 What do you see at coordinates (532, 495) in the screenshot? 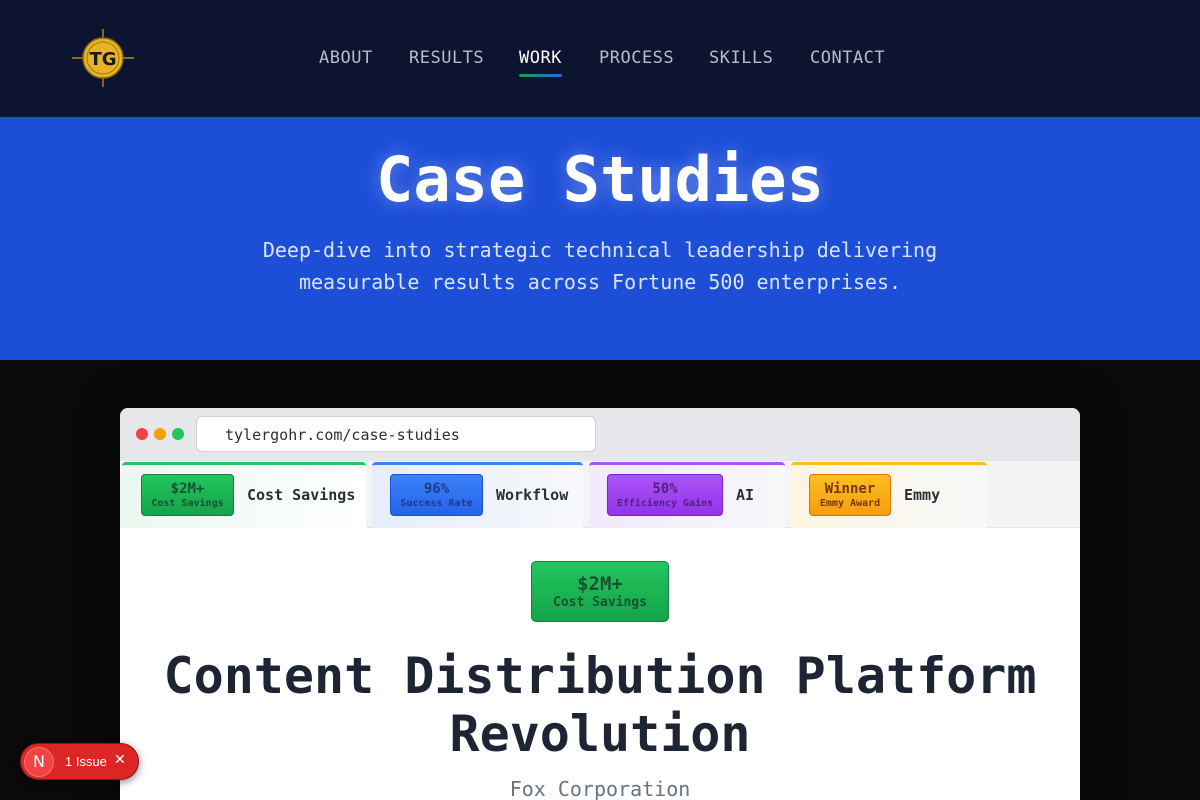
I see `tab-label: Workflow` at bounding box center [532, 495].